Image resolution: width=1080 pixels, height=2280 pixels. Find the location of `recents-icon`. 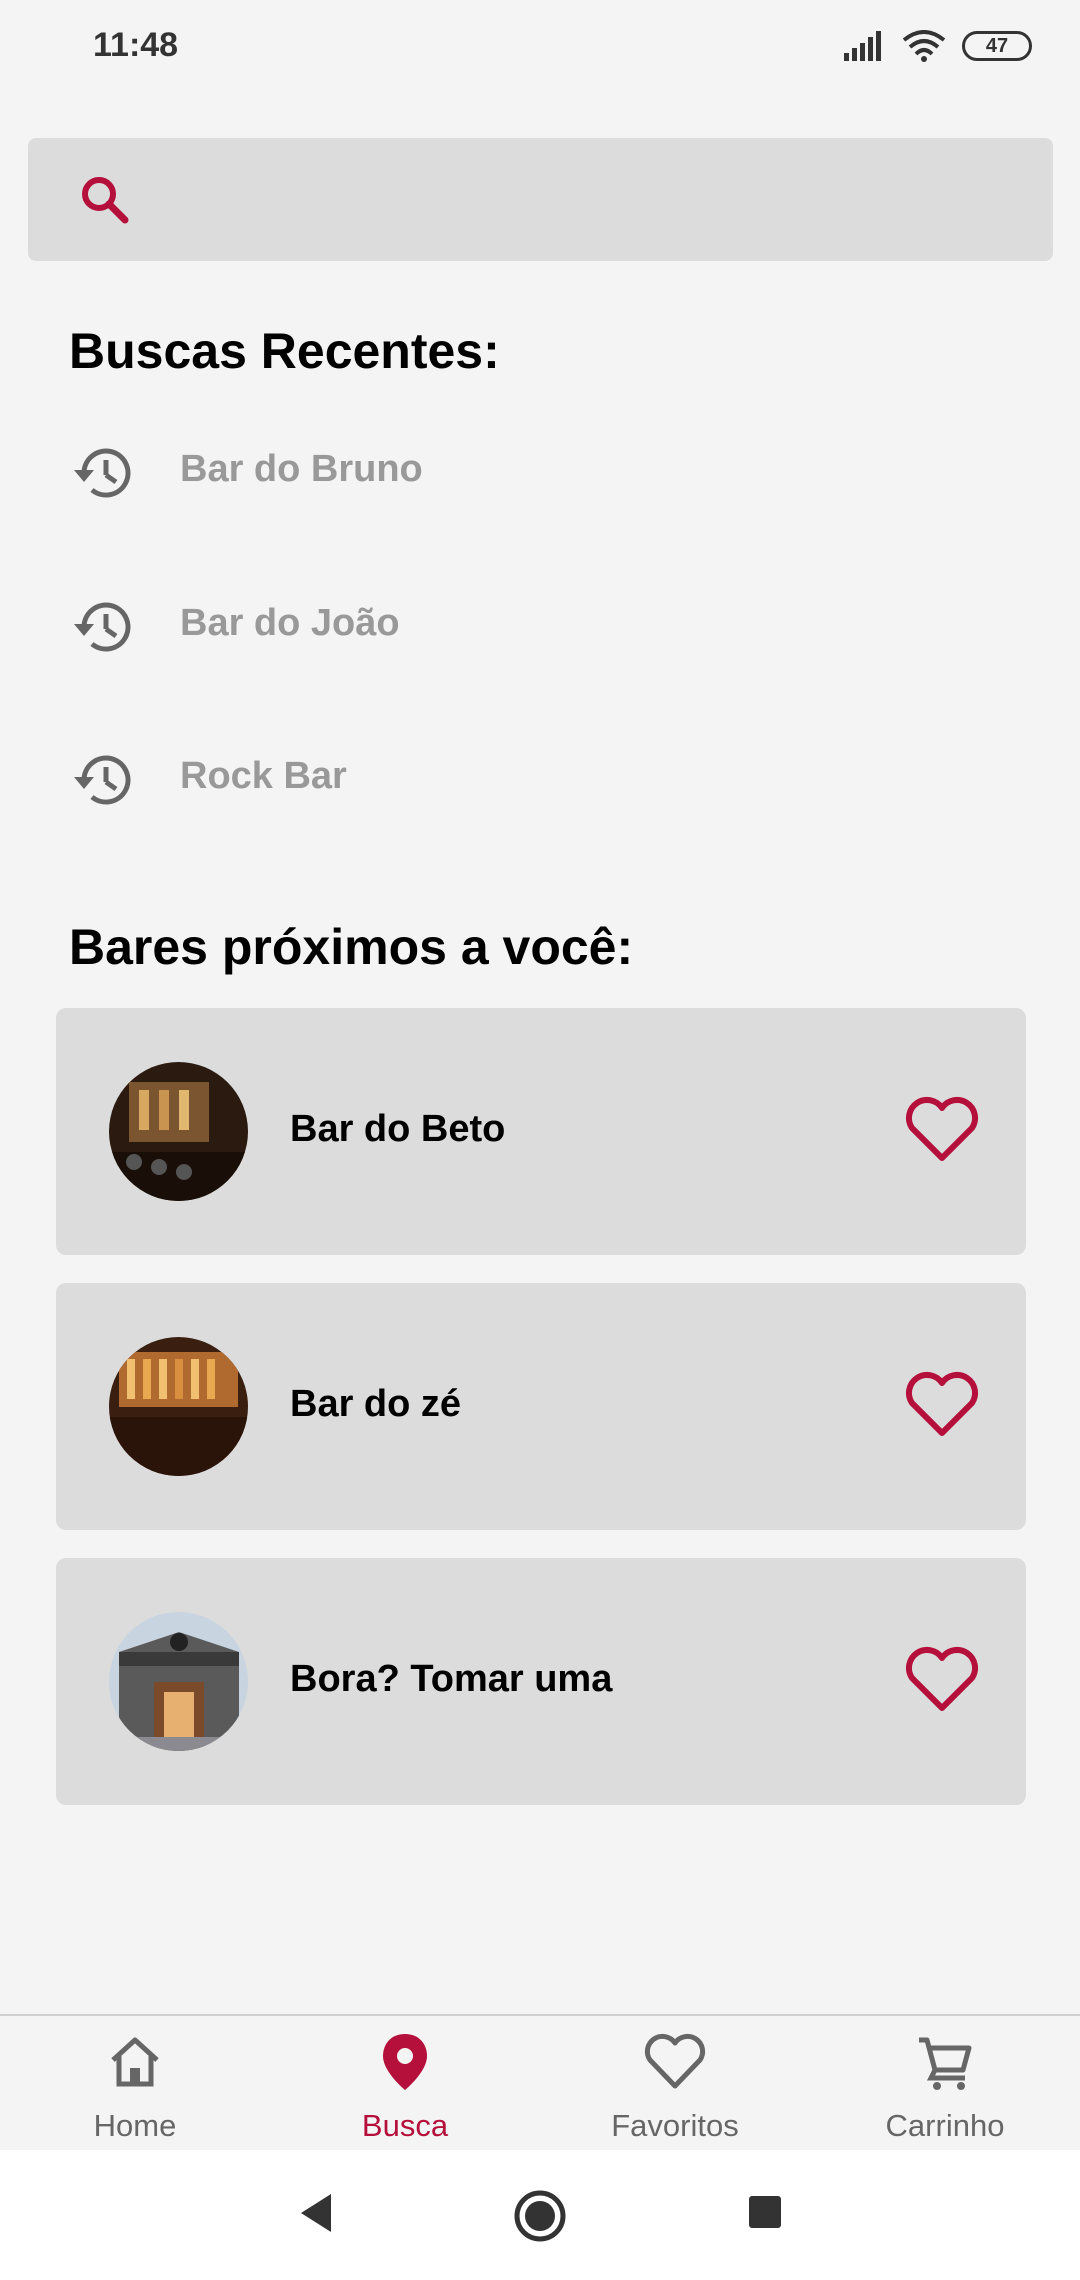

recents-icon is located at coordinates (765, 2213).